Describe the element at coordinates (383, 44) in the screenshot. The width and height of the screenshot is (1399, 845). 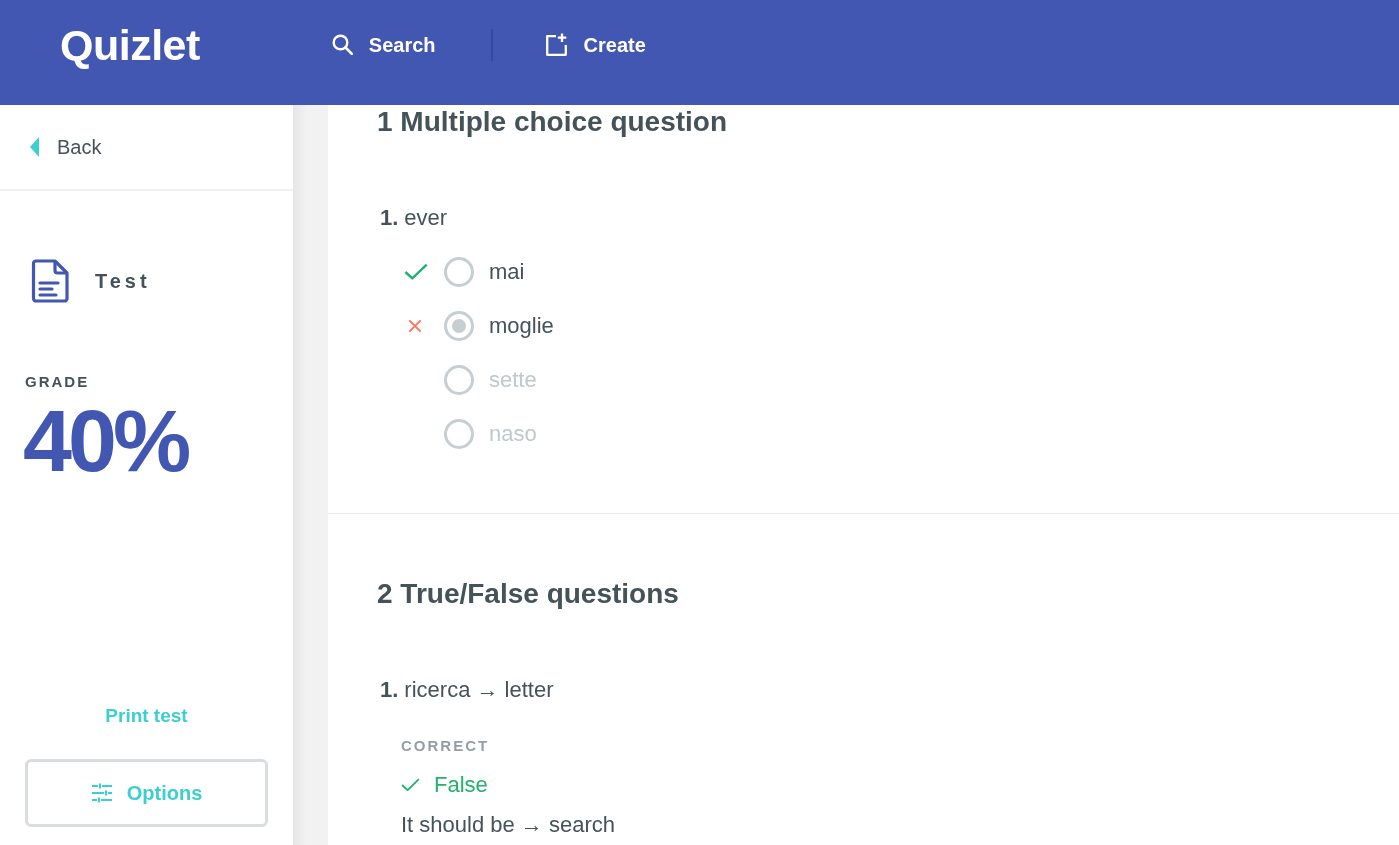
I see `search-button: Search` at that location.